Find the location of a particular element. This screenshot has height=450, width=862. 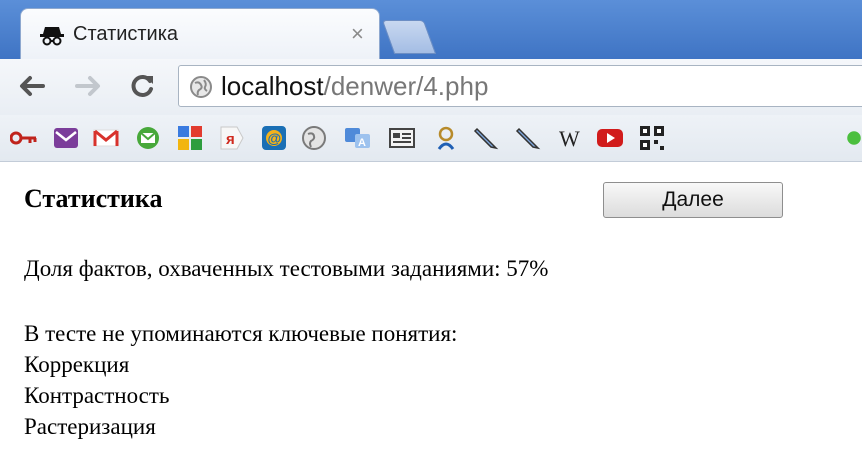

bookmark-youtube is located at coordinates (610, 138).